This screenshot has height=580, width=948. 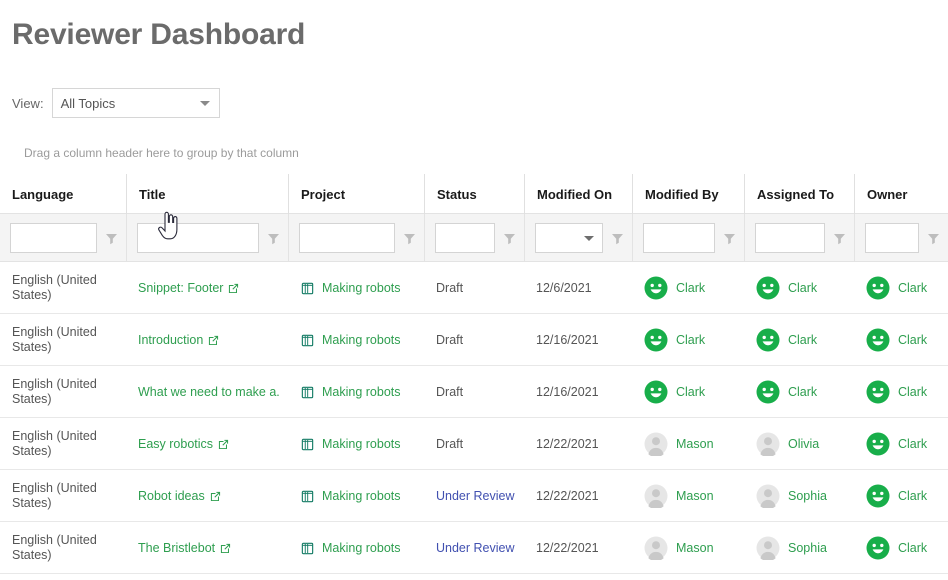 I want to click on column-header-label: Project, so click(x=323, y=194).